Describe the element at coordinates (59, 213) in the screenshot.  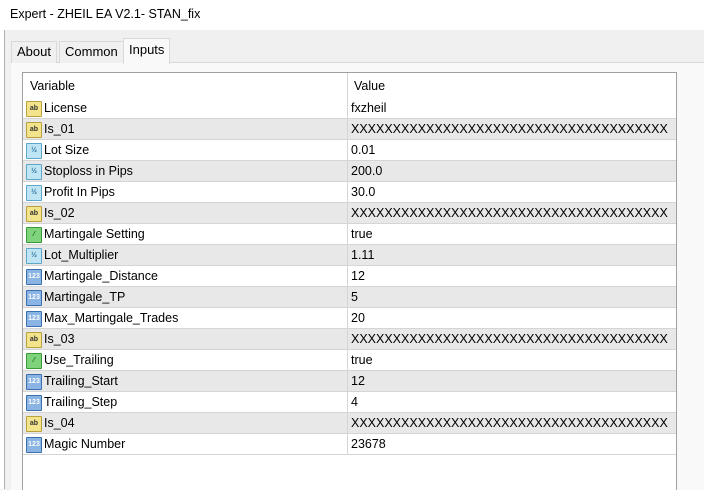
I see `variable-name: Is_02` at that location.